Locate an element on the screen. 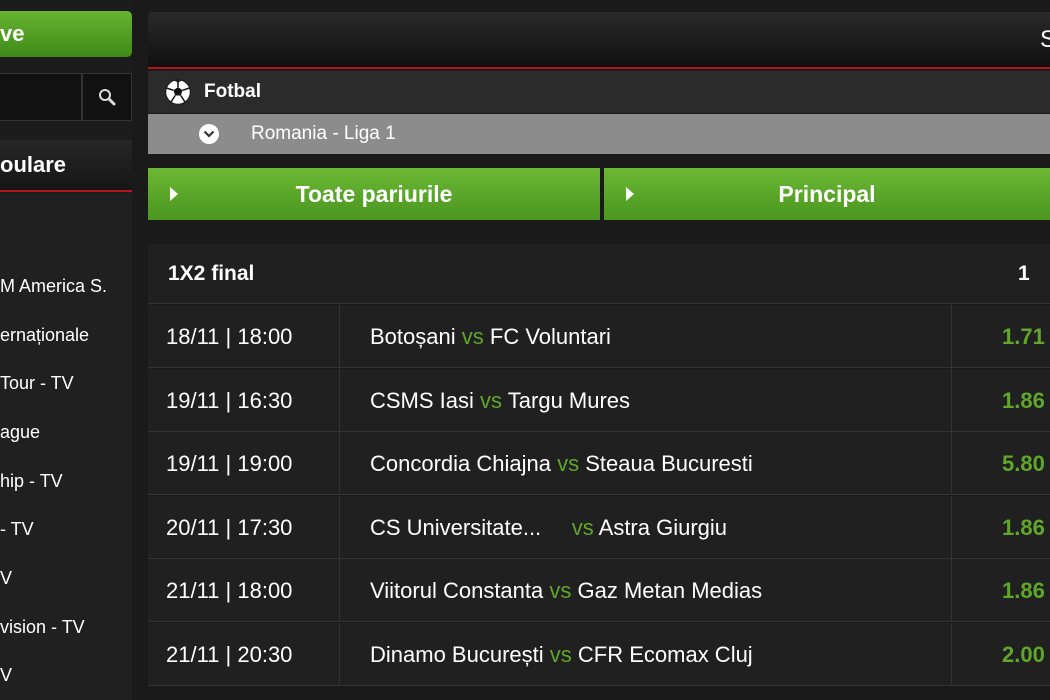 This screenshot has height=700, width=1050. tab-principal-label: Principal is located at coordinates (827, 193).